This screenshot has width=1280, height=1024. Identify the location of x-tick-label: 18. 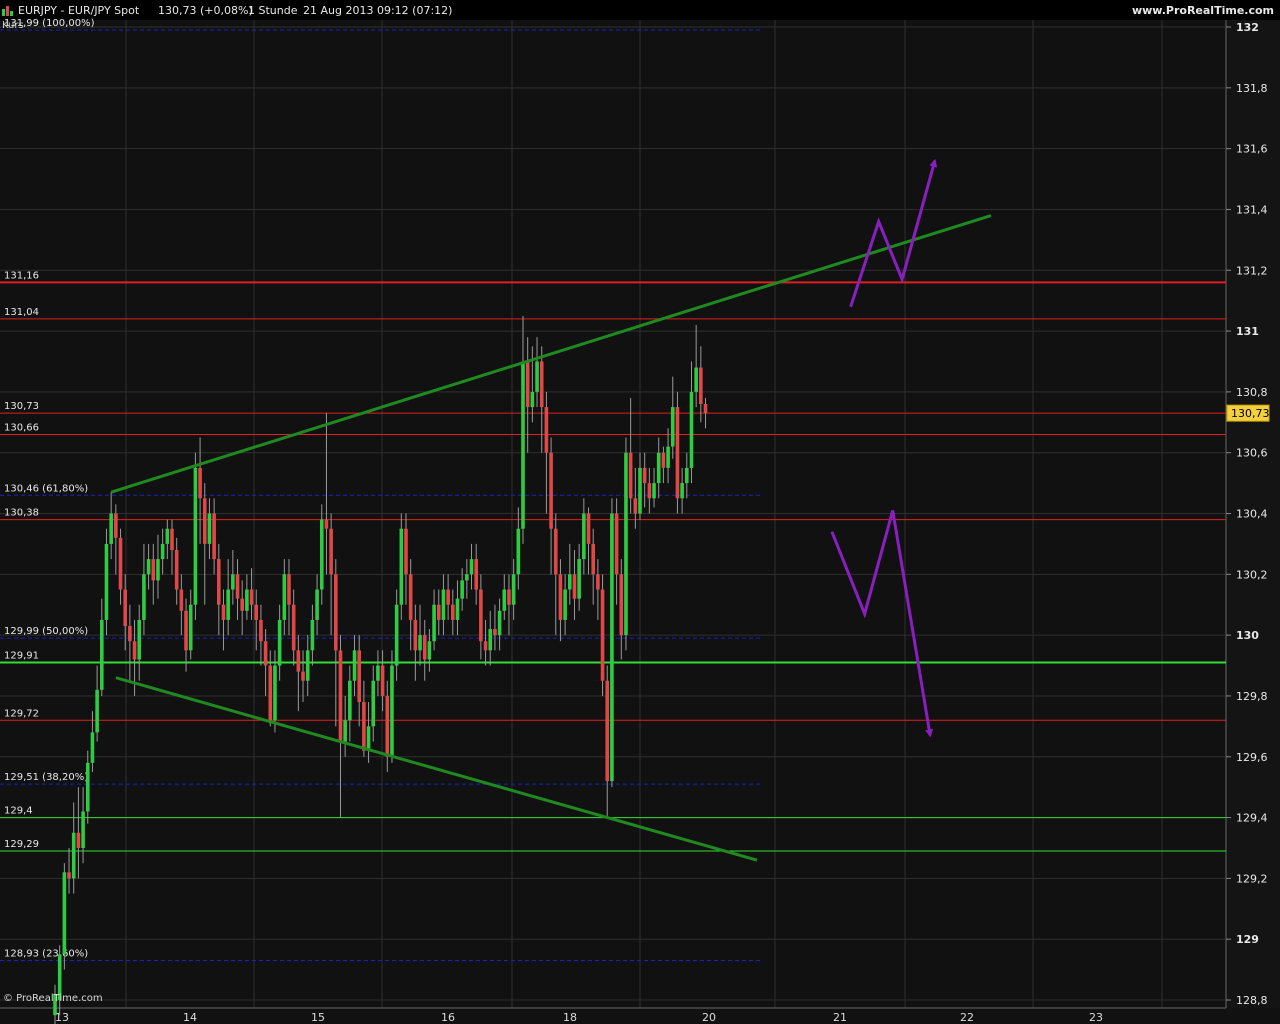
(570, 1017).